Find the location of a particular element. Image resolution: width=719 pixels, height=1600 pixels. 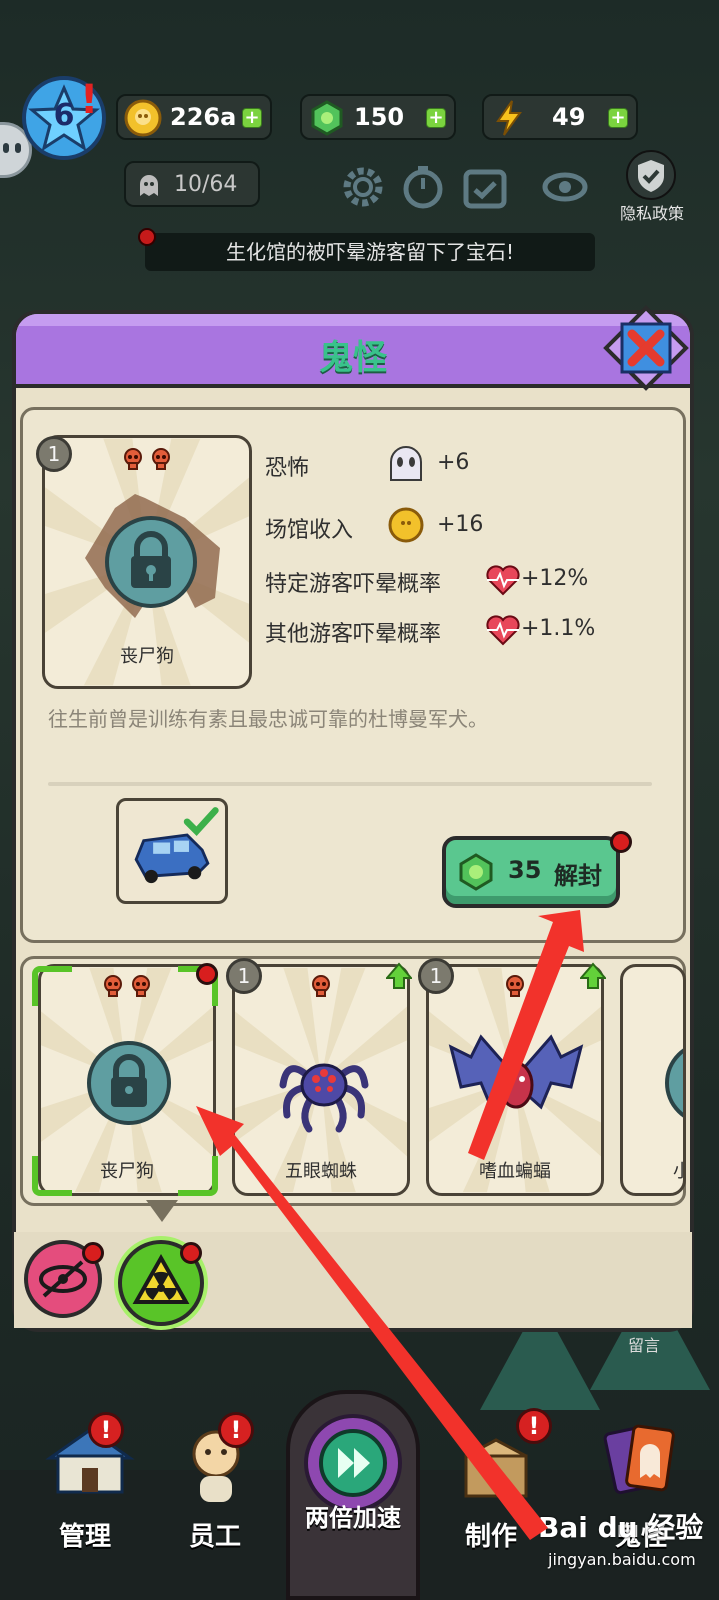

crafting-box-icon is located at coordinates (496, 1468).